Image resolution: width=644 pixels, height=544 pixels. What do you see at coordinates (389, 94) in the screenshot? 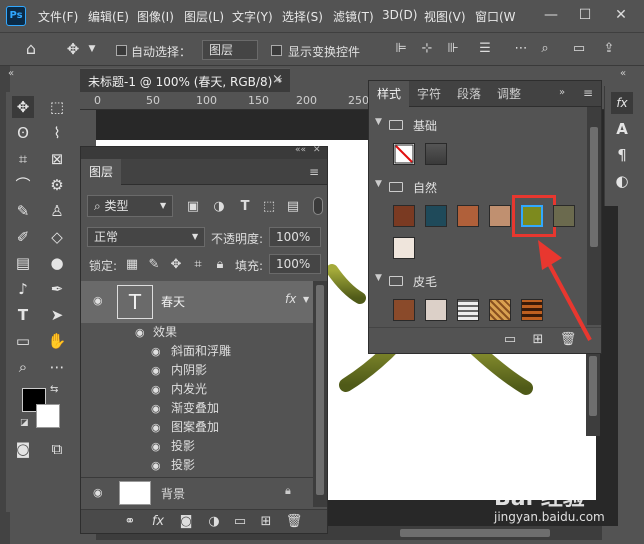
I see `tab-styles: 样式` at bounding box center [389, 94].